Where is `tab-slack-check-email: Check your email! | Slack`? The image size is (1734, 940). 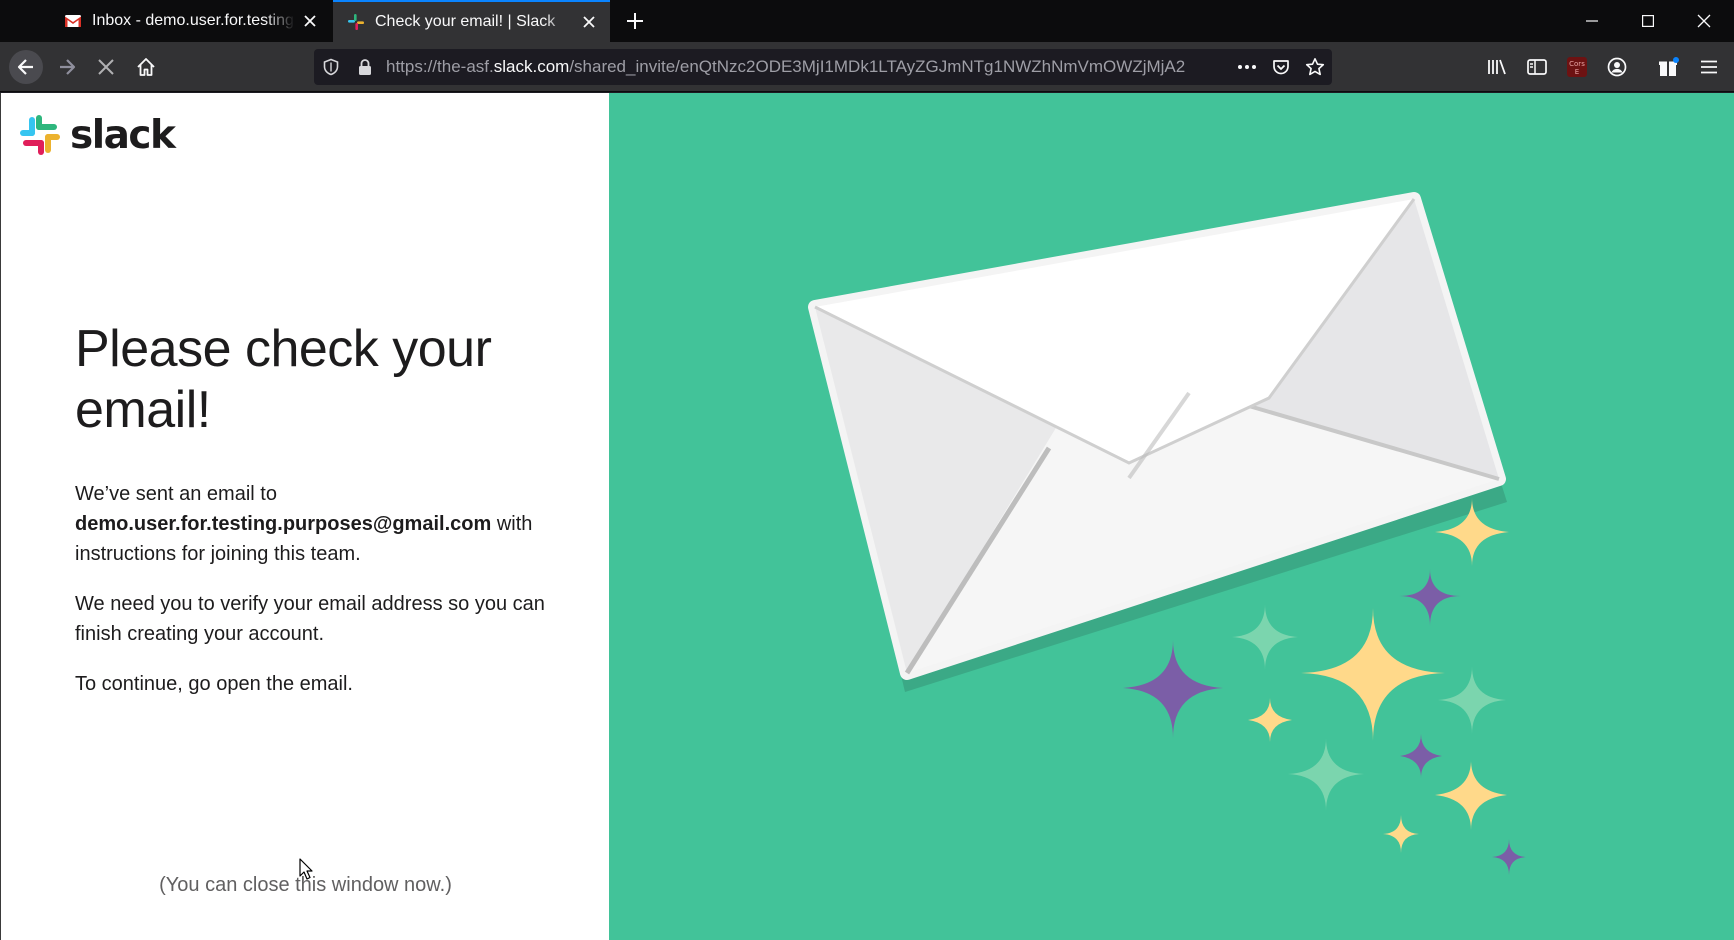
tab-slack-check-email: Check your email! | Slack is located at coordinates (471, 21).